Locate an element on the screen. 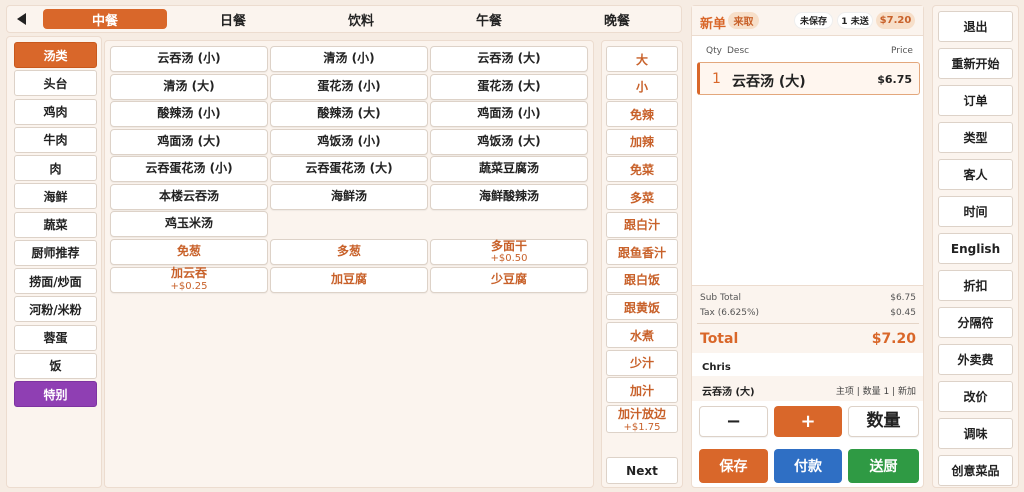  item-option: 加云吞 +$0.25 is located at coordinates (189, 279).